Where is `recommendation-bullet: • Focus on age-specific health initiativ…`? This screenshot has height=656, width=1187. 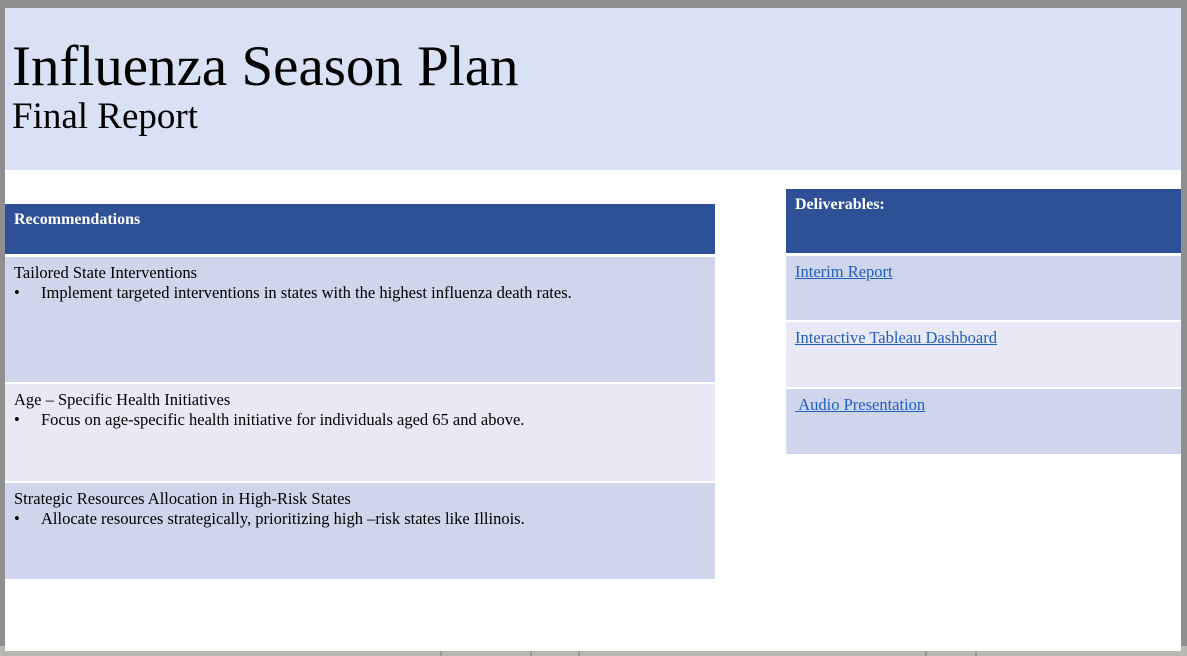
recommendation-bullet: • Focus on age-specific health initiativ… is located at coordinates (360, 420).